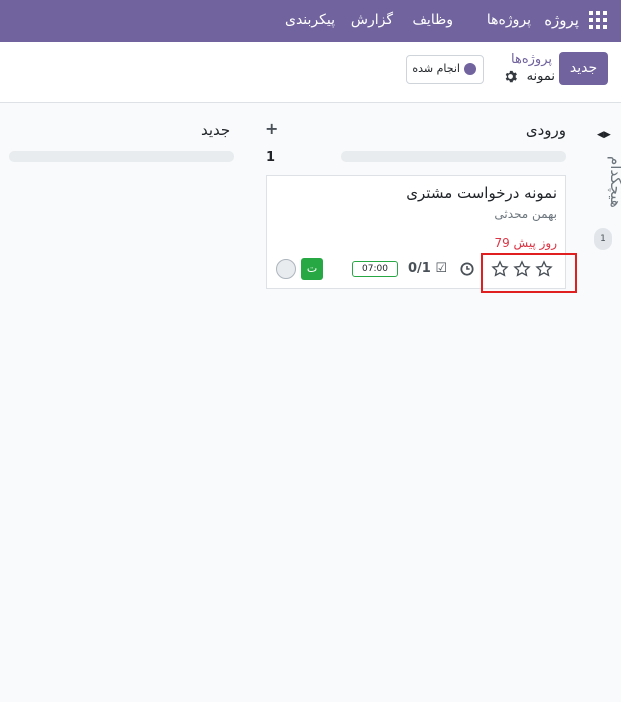 This screenshot has width=621, height=702. I want to click on done-status-dot, so click(470, 69).